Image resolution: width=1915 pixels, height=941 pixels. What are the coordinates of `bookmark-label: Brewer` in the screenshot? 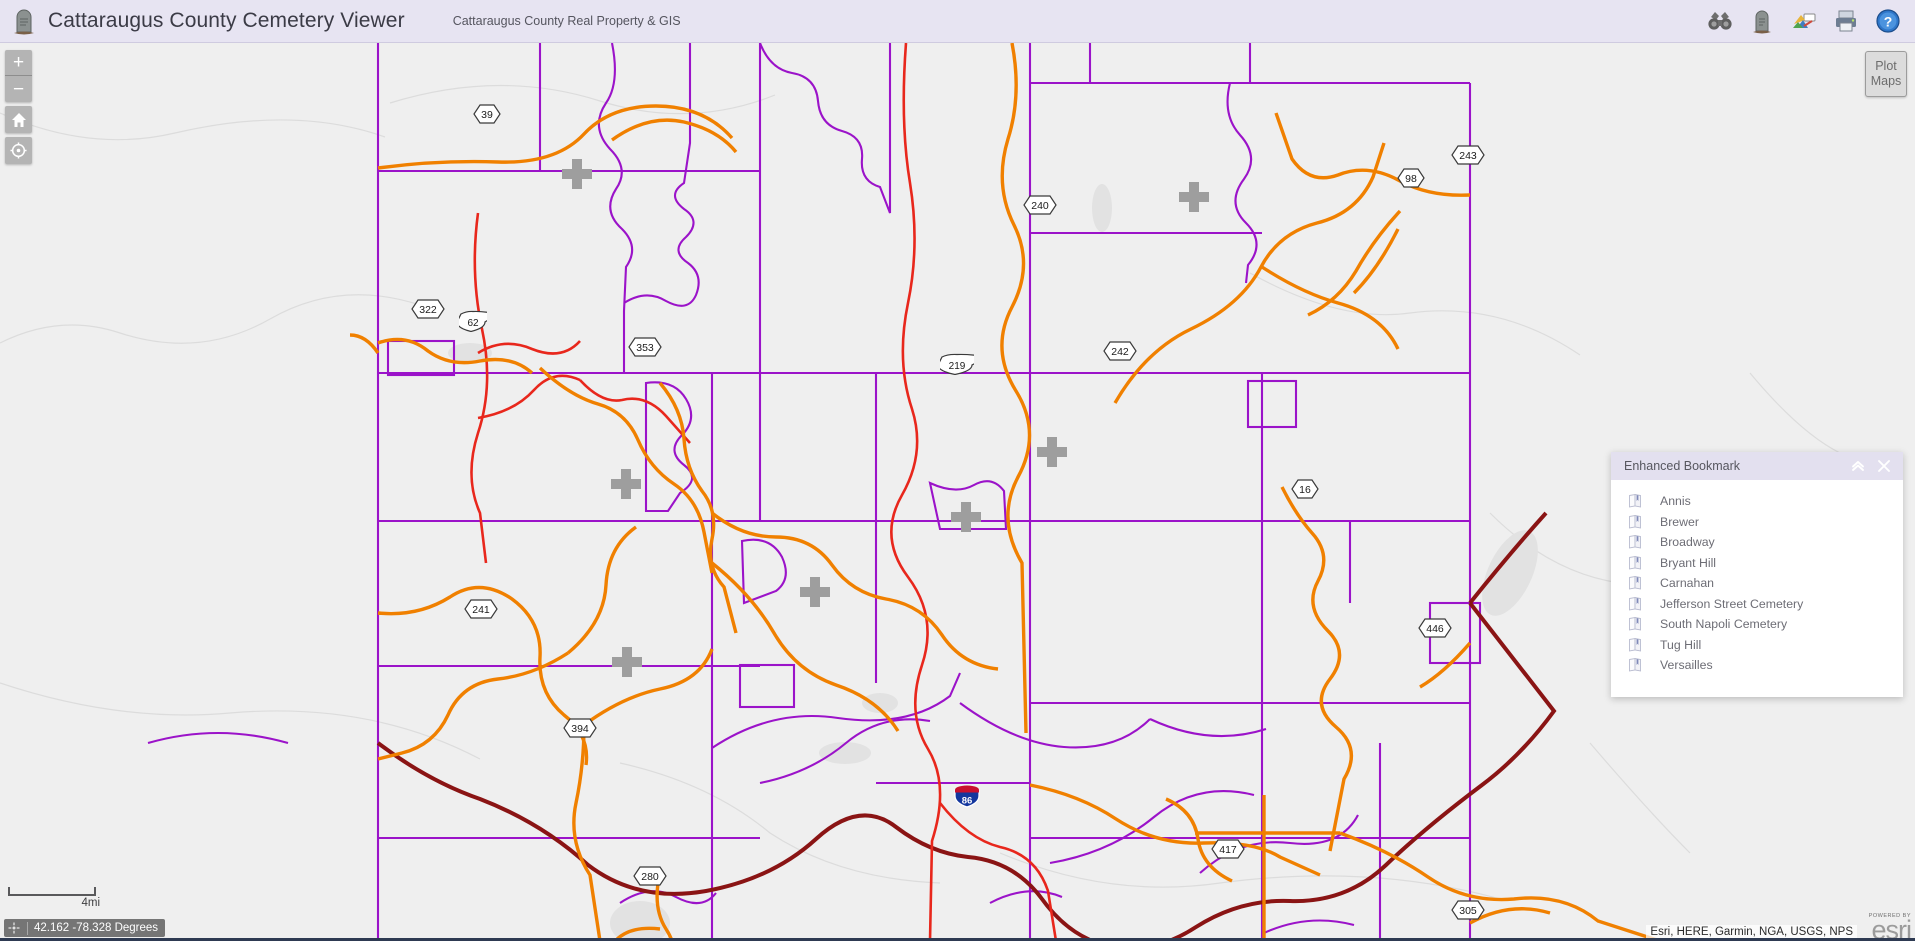 It's located at (1679, 521).